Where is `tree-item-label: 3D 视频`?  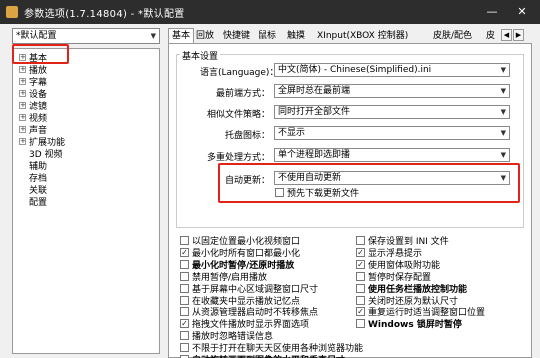
tree-item-label: 3D 视频 is located at coordinates (46, 155).